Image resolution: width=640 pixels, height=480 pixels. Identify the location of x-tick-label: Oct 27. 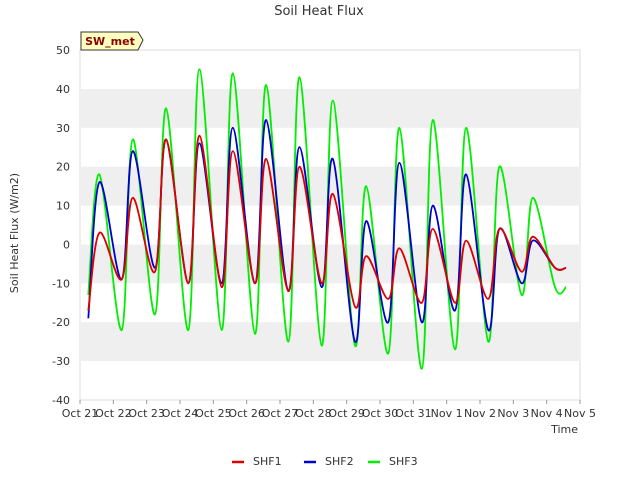
(280, 413).